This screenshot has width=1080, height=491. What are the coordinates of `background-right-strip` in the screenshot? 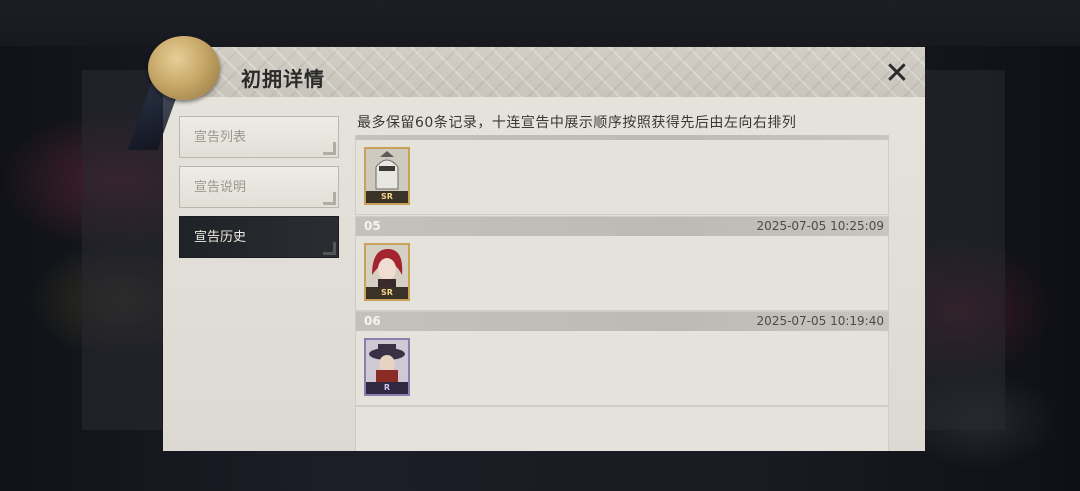 It's located at (965, 250).